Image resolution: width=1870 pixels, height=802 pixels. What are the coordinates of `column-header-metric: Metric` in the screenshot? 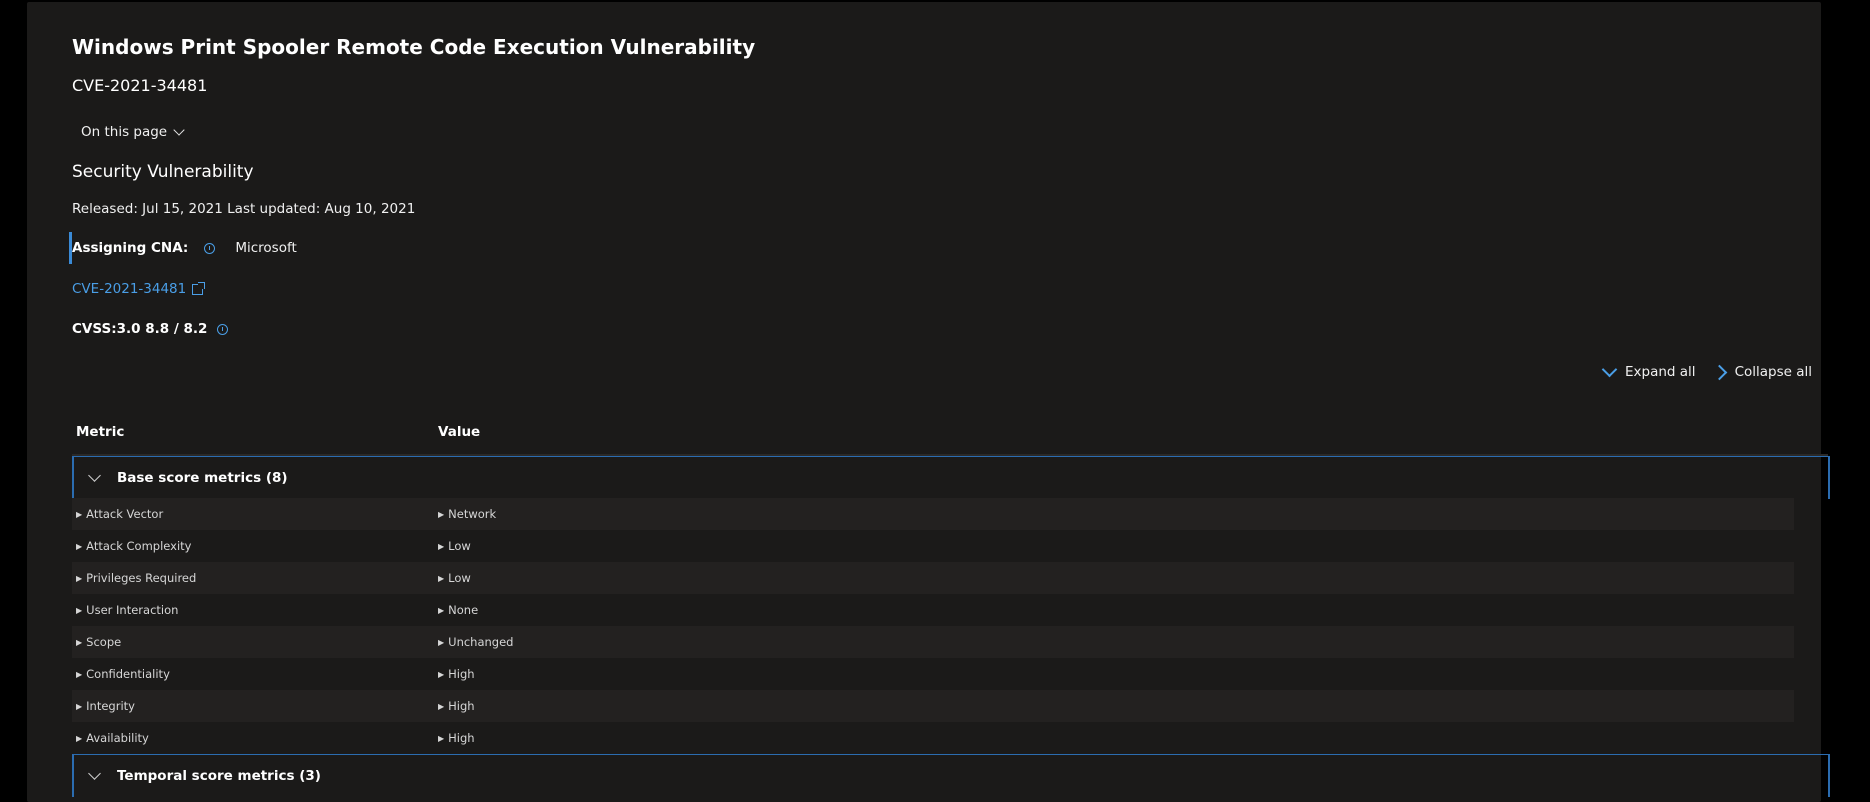 It's located at (100, 432).